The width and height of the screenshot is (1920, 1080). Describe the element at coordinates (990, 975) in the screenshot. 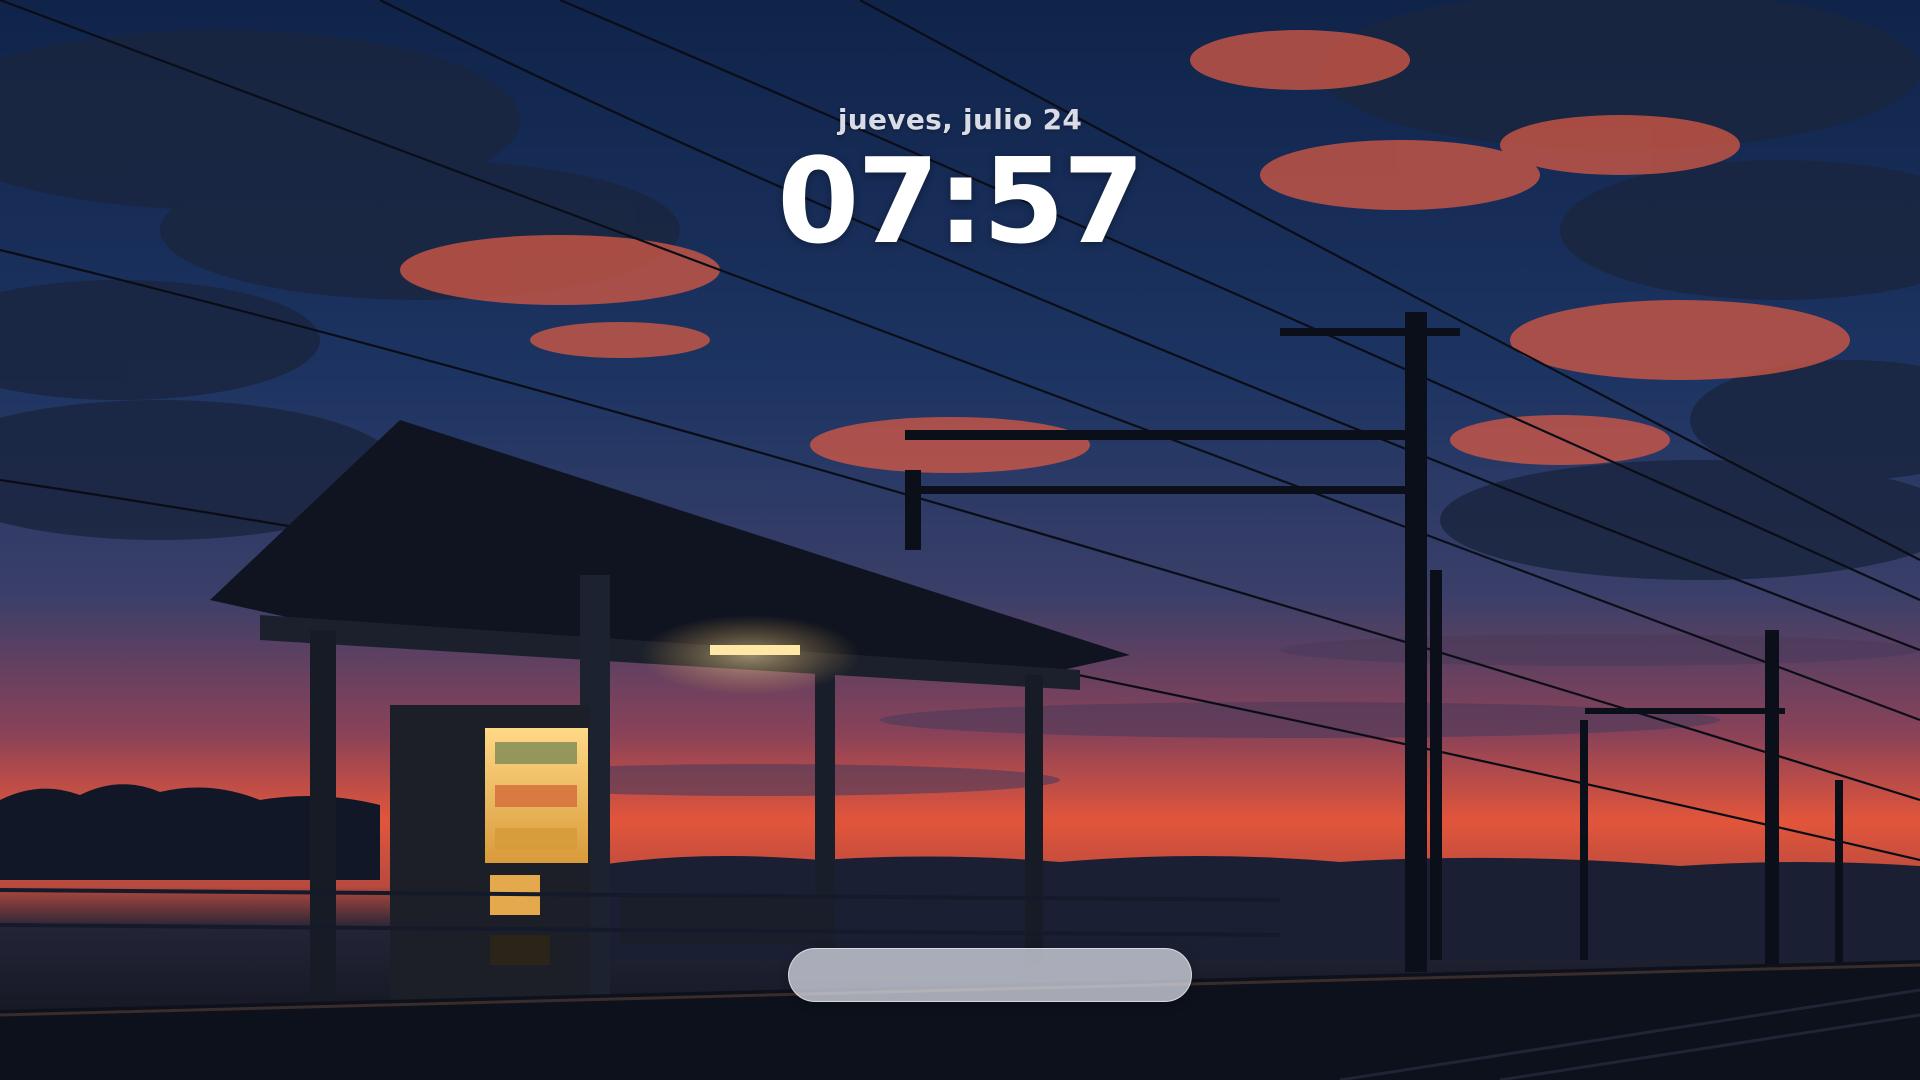

I see `password-input` at that location.